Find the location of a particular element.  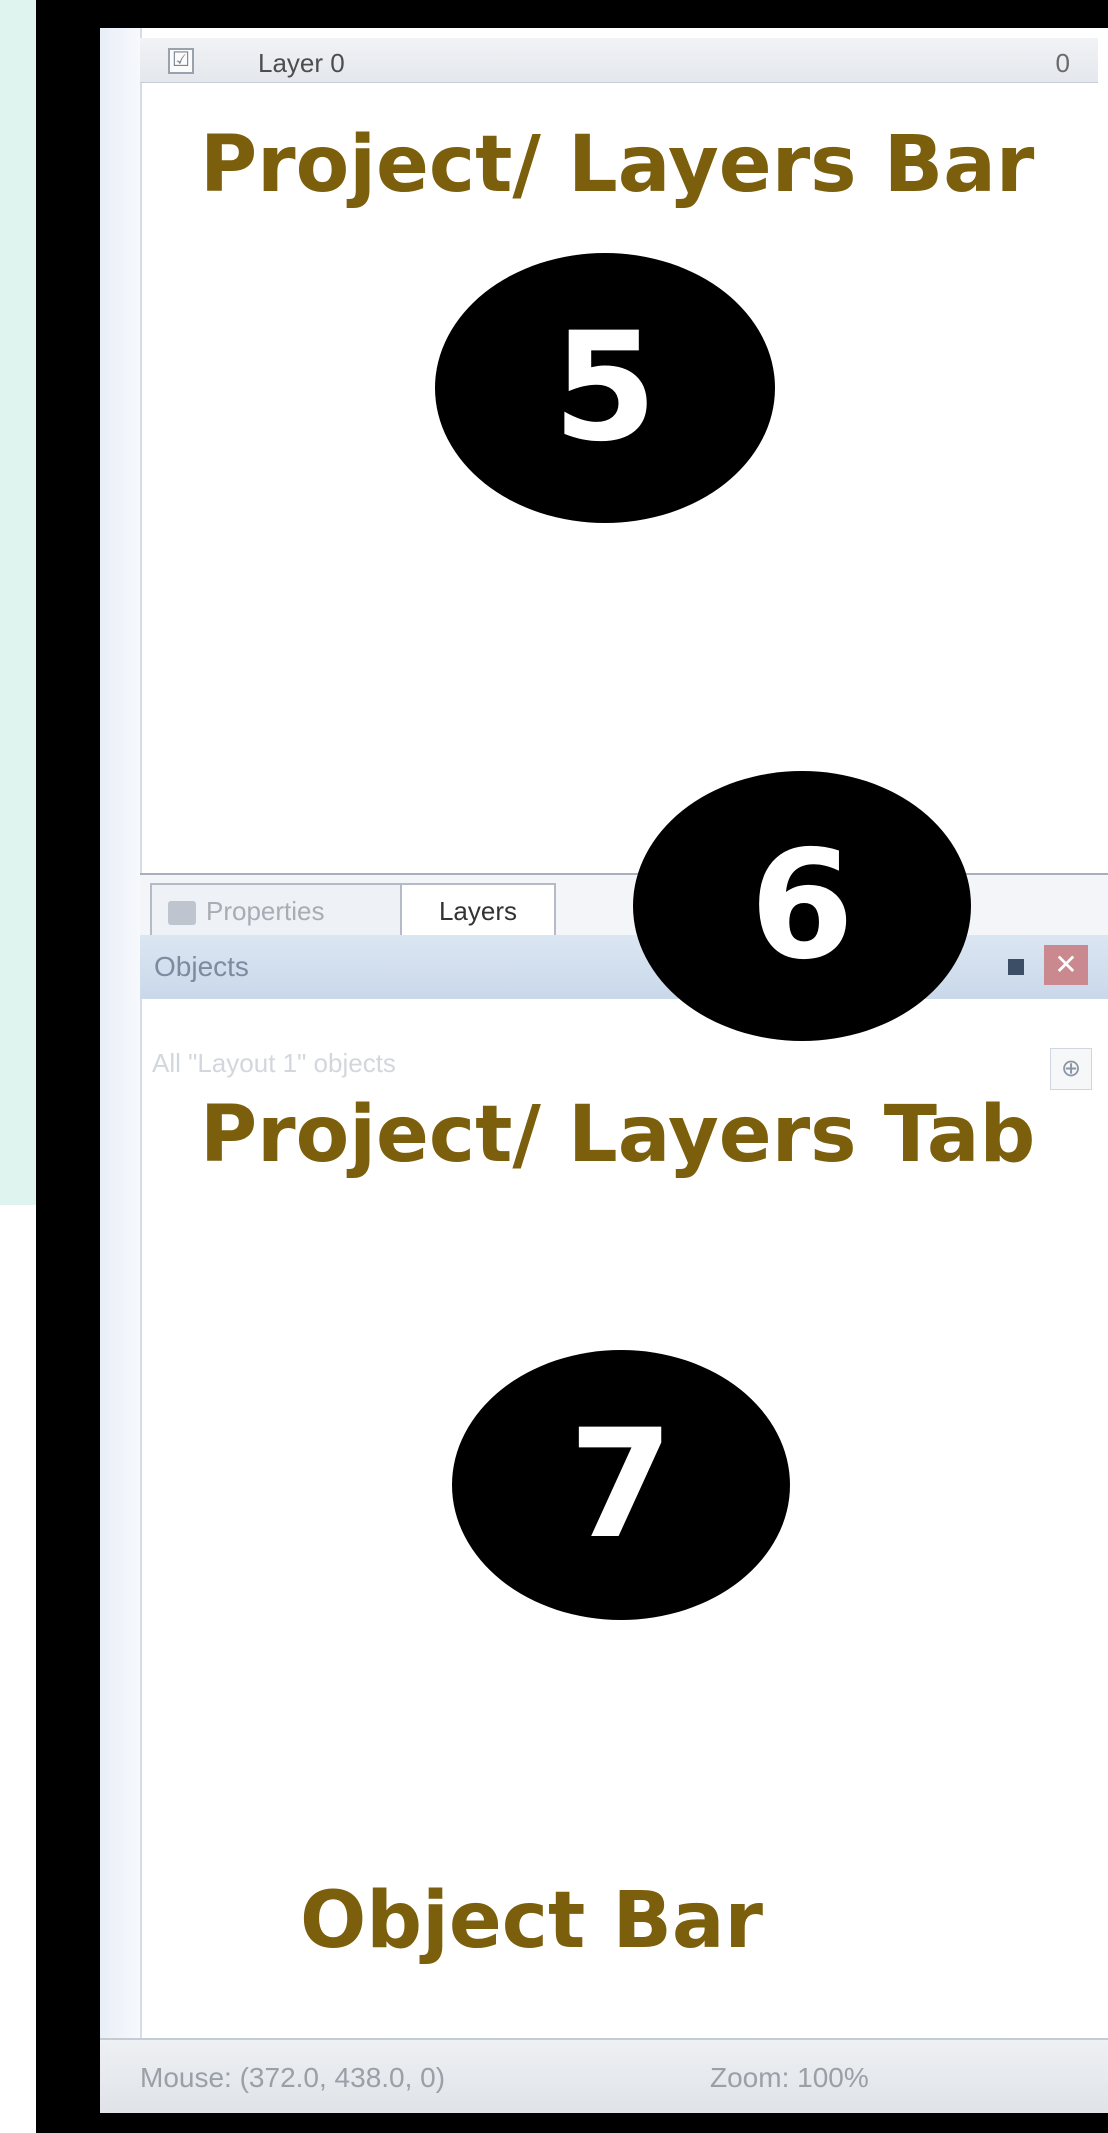

left-panel-strip is located at coordinates (18, 1265).